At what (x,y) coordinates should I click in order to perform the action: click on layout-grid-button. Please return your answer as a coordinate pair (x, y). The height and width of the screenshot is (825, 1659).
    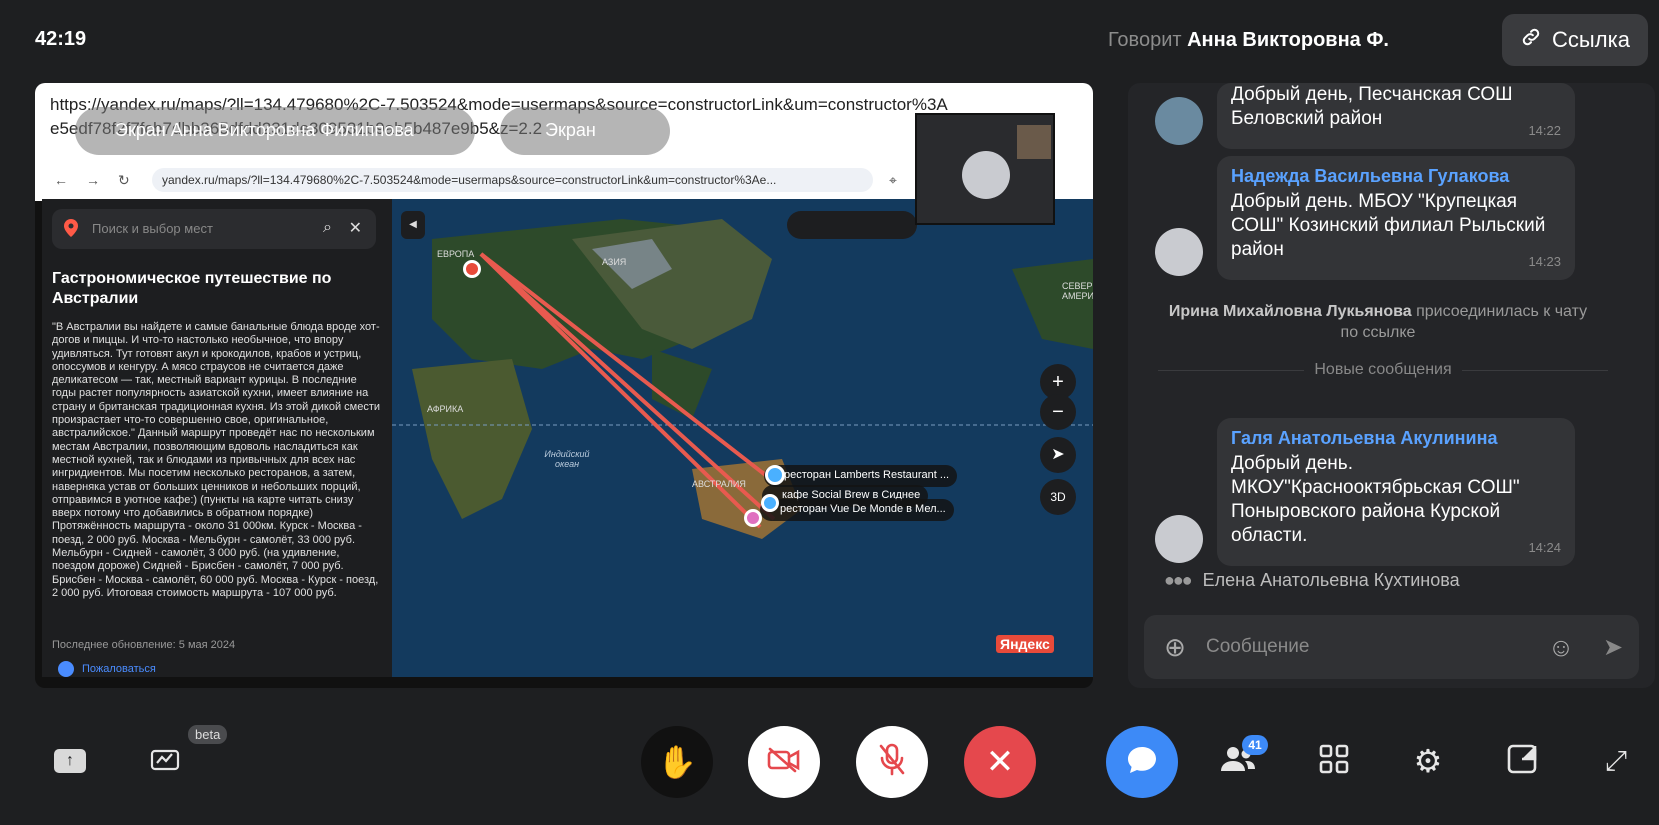
    Looking at the image, I should click on (1334, 761).